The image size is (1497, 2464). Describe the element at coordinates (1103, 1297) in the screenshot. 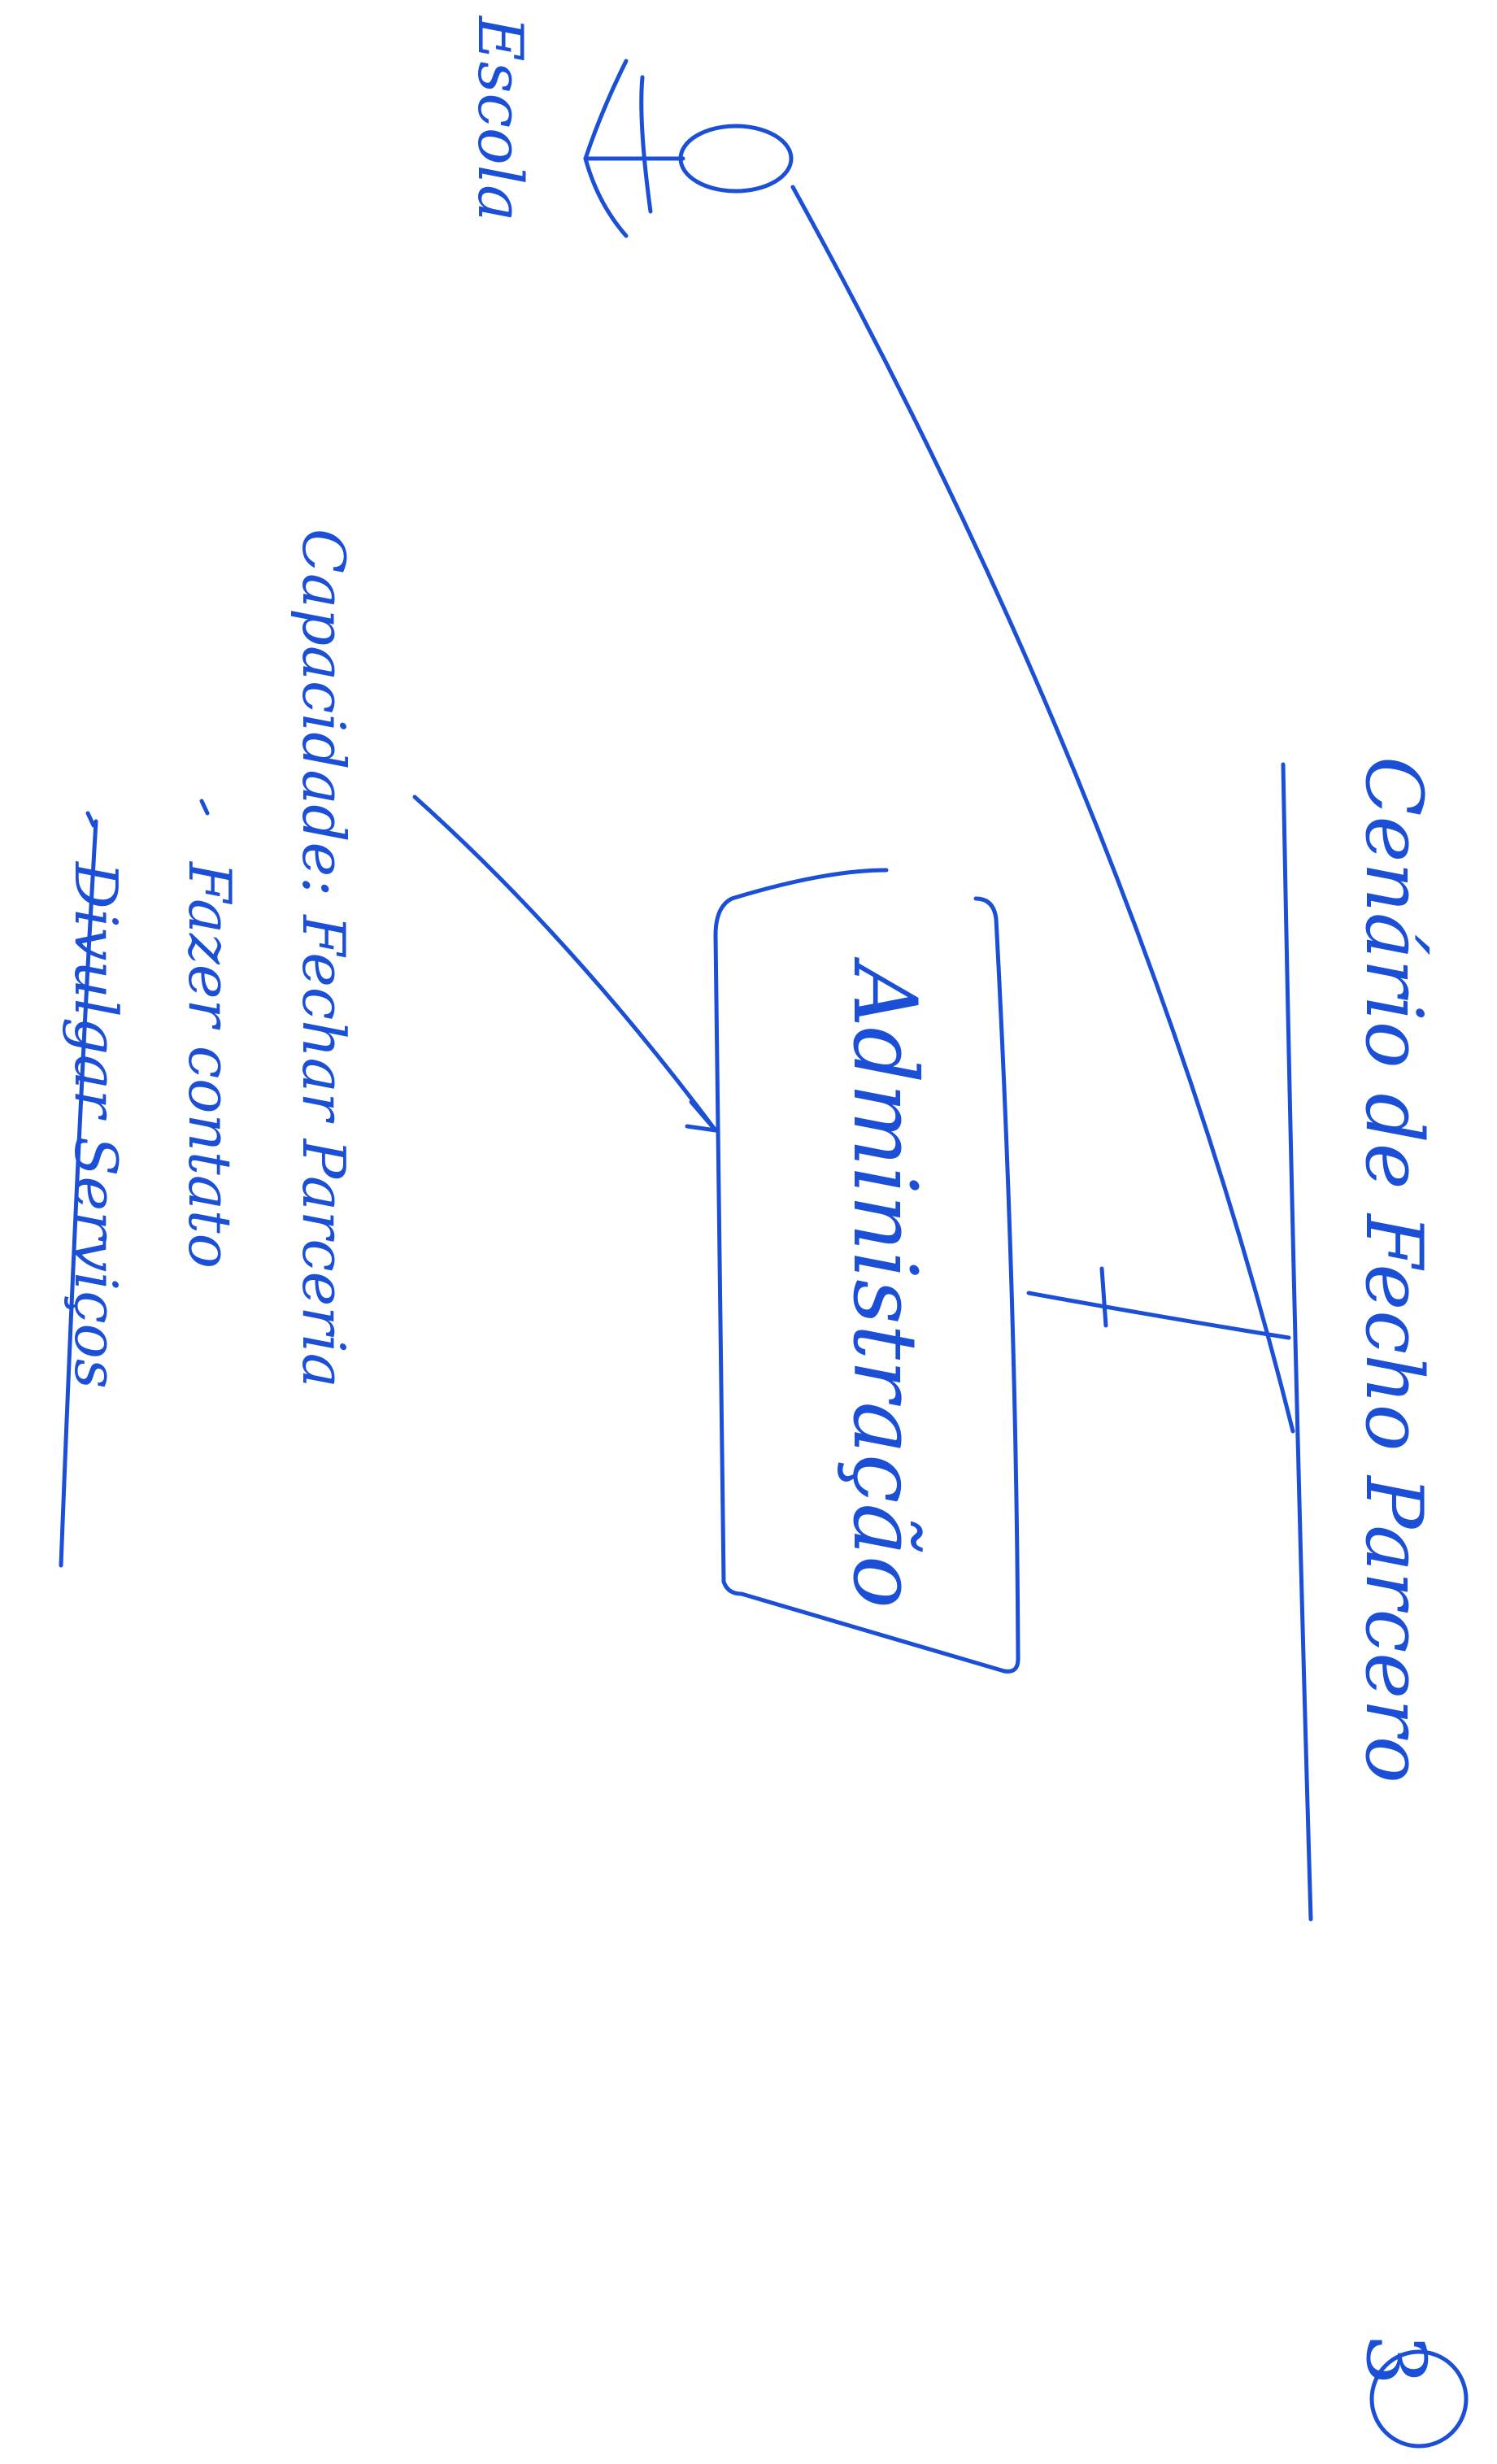

I see `connector-tick` at that location.